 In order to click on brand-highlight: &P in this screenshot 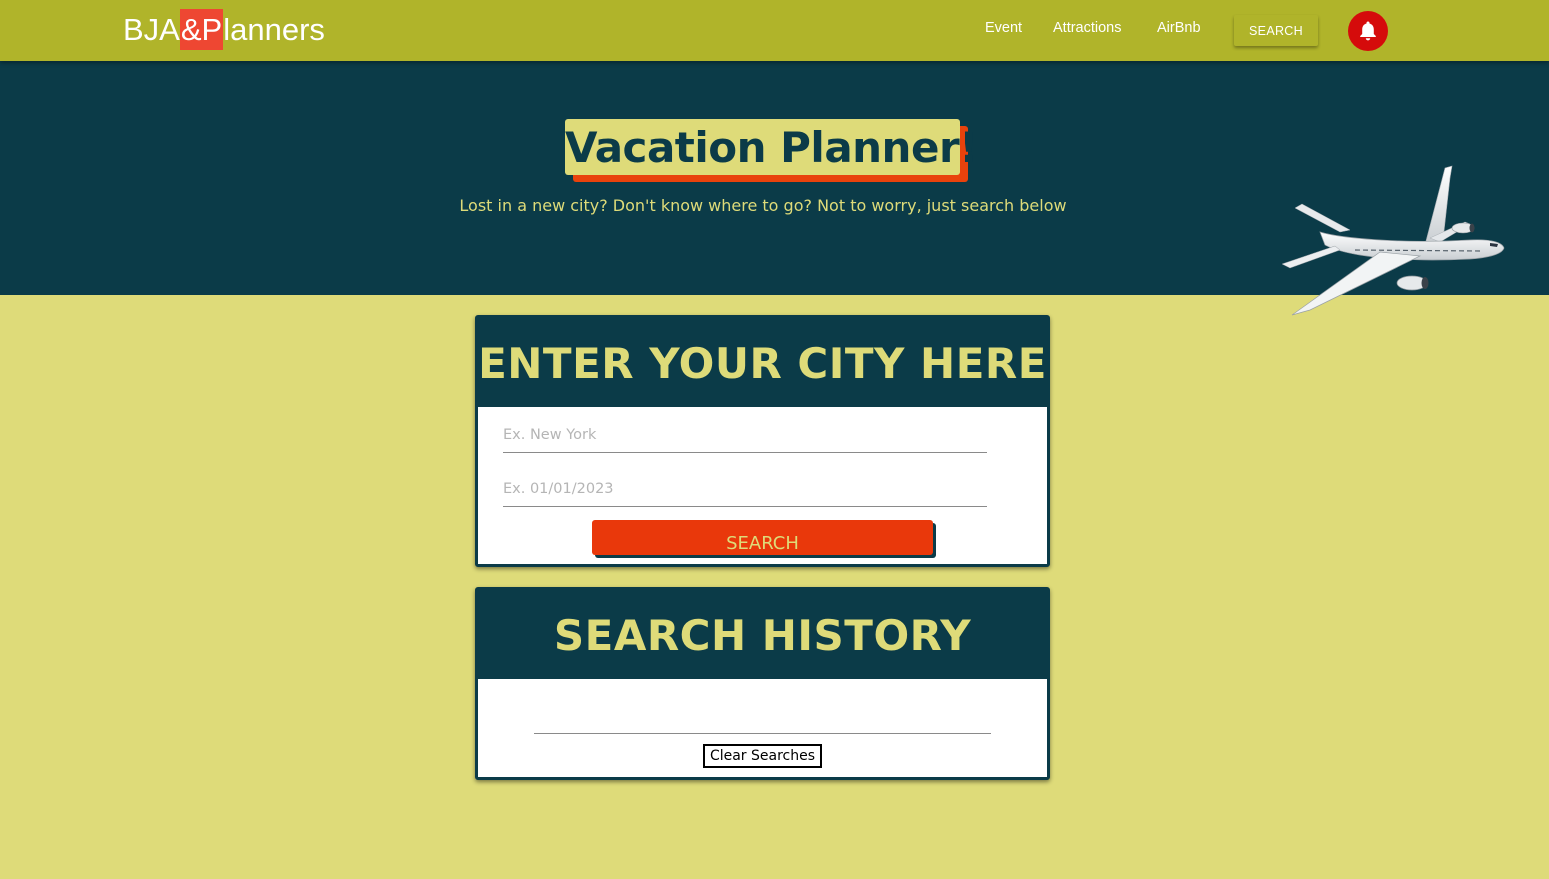, I will do `click(201, 29)`.